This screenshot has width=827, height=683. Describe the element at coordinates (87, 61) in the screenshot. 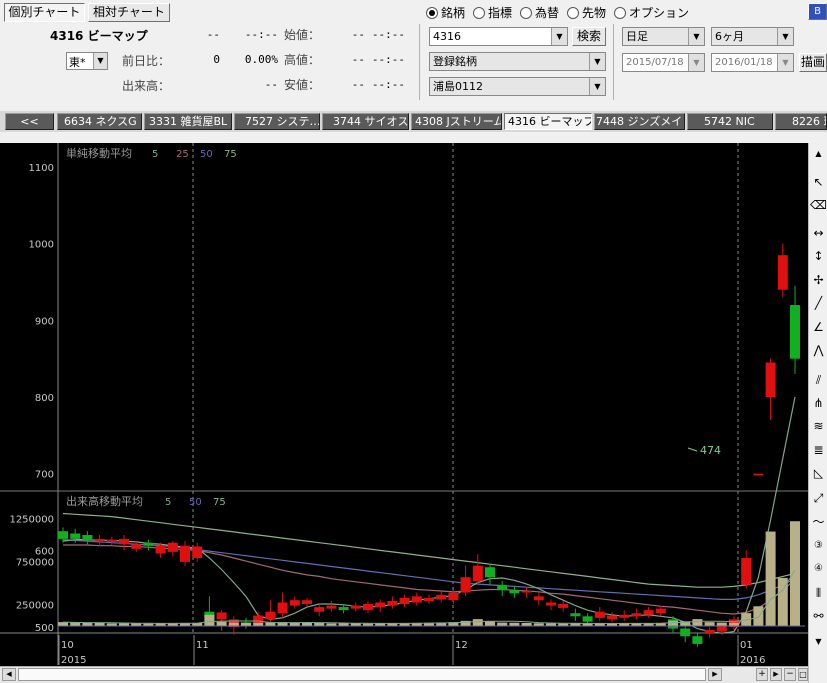

I see `market-select: 東* ▼` at that location.